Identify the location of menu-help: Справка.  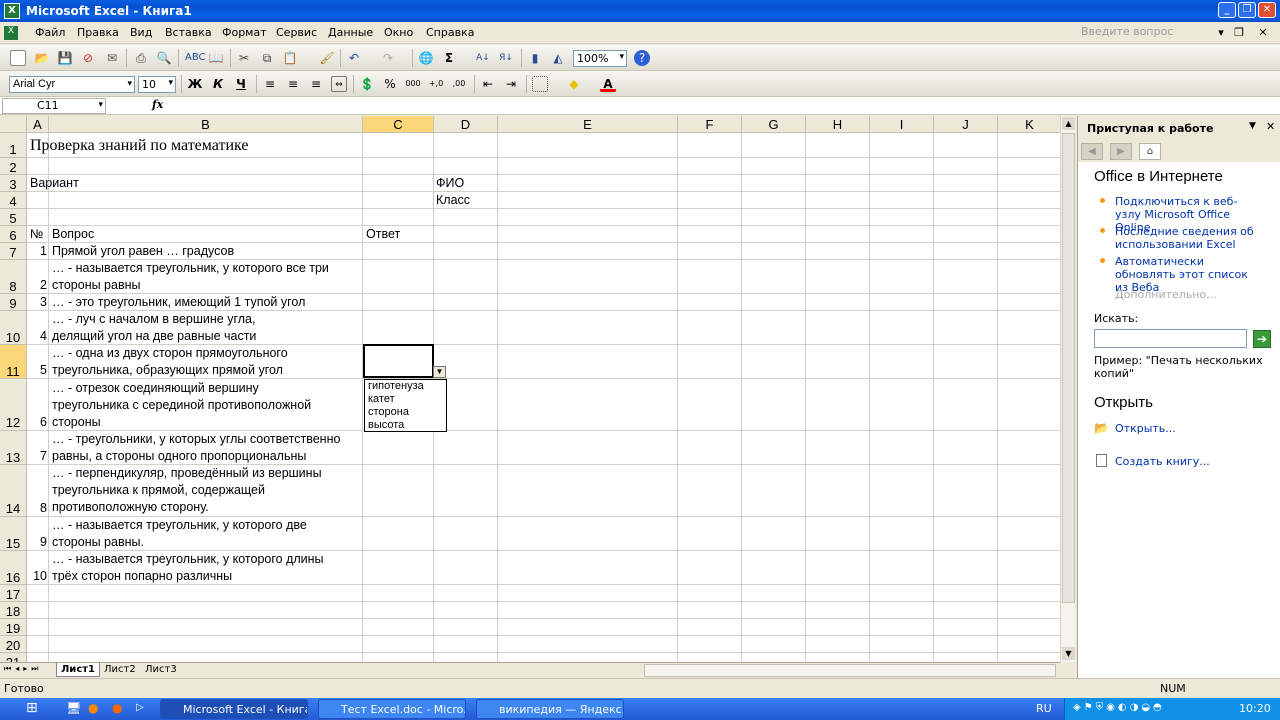
(450, 32).